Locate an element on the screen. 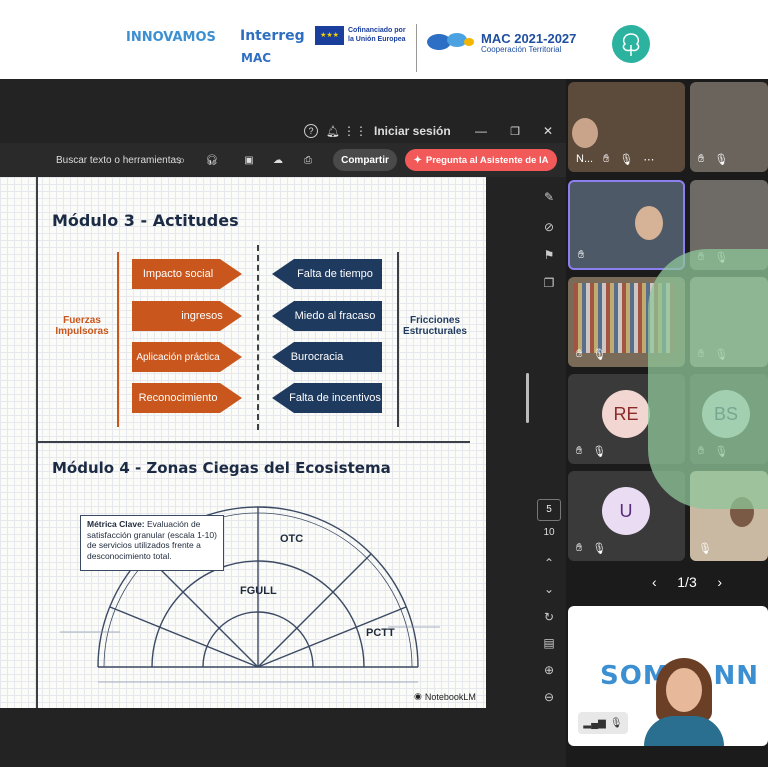 This screenshot has height=767, width=768. copy-icon: ❐ is located at coordinates (549, 283).